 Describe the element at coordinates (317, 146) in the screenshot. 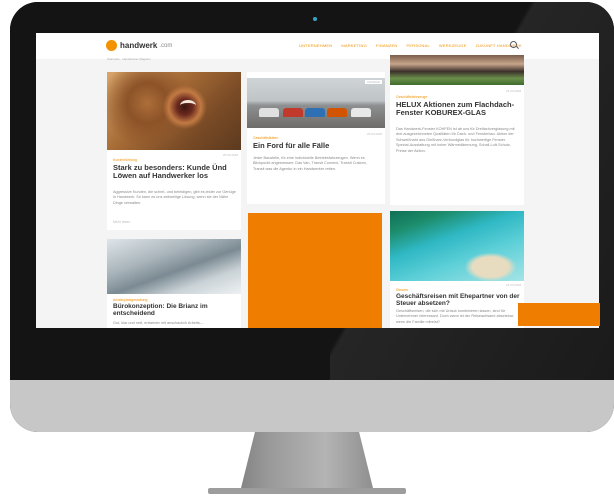

I see `article-title: Ein Ford für alle Fälle` at that location.